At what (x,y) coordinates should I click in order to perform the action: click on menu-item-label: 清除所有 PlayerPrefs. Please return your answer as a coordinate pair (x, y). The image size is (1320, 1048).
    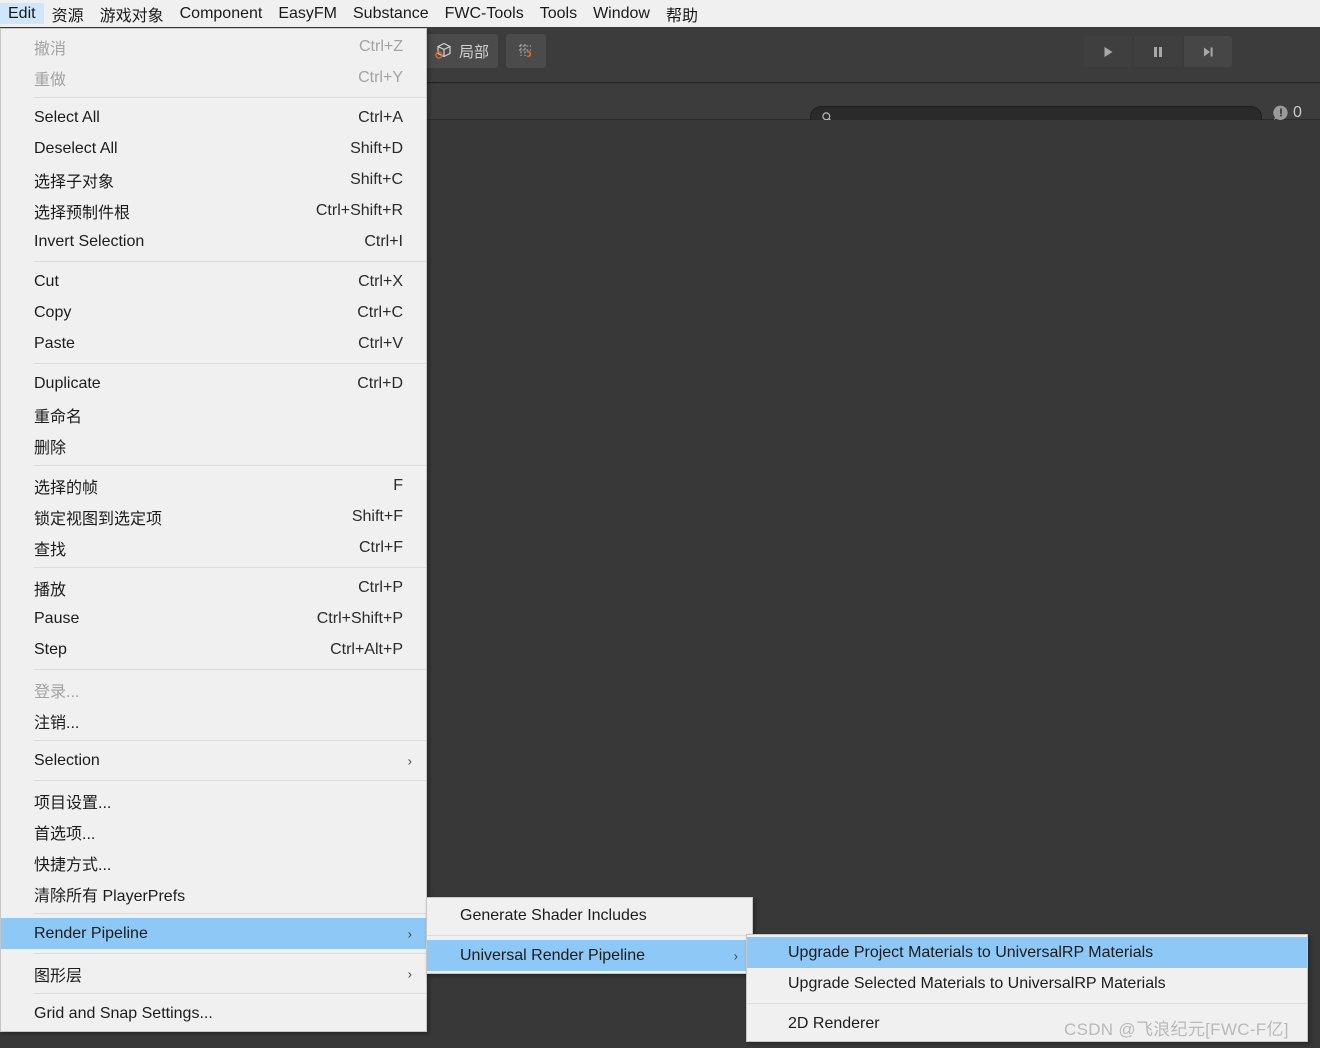
    Looking at the image, I should click on (110, 896).